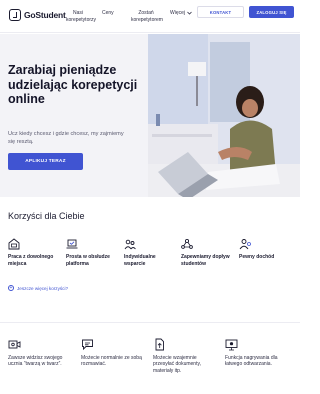 The width and height of the screenshot is (320, 394). What do you see at coordinates (245, 244) in the screenshot?
I see `money-person-icon` at bounding box center [245, 244].